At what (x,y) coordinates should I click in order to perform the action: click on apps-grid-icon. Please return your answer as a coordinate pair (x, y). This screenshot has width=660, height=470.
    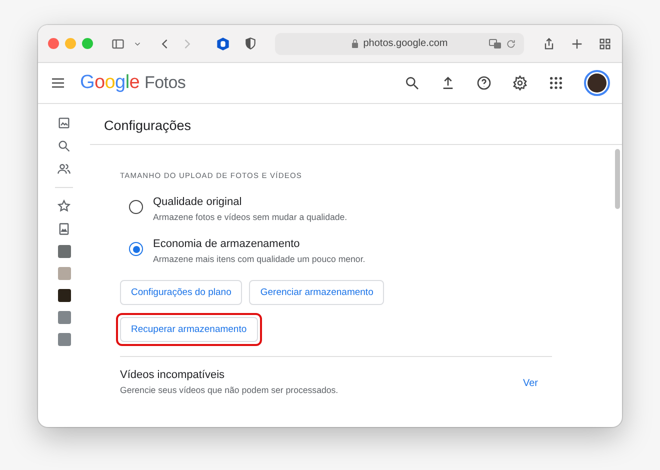
    Looking at the image, I should click on (556, 83).